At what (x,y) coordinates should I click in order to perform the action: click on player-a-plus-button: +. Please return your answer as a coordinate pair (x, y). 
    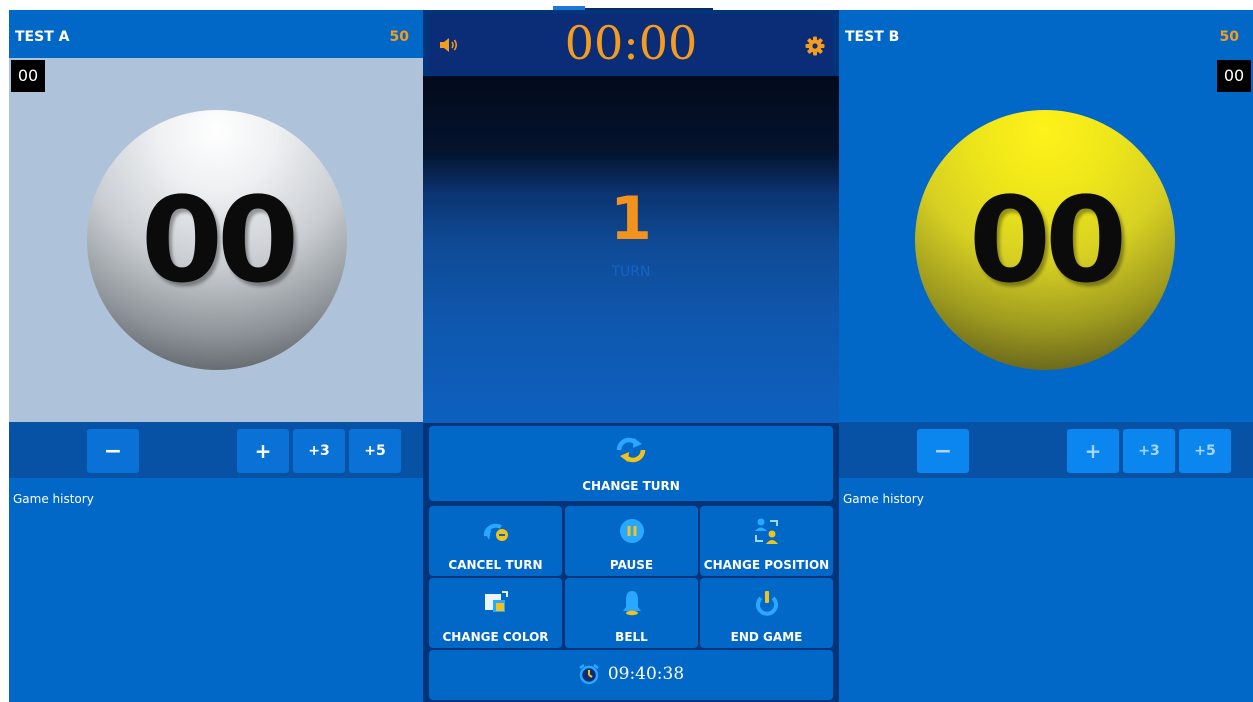
    Looking at the image, I should click on (263, 451).